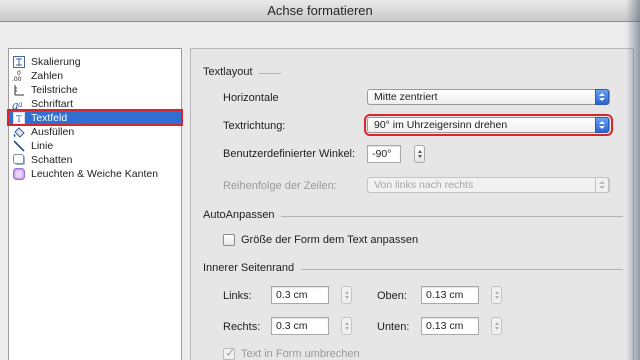  Describe the element at coordinates (52, 103) in the screenshot. I see `sidebar-item-label: Schriftart` at that location.